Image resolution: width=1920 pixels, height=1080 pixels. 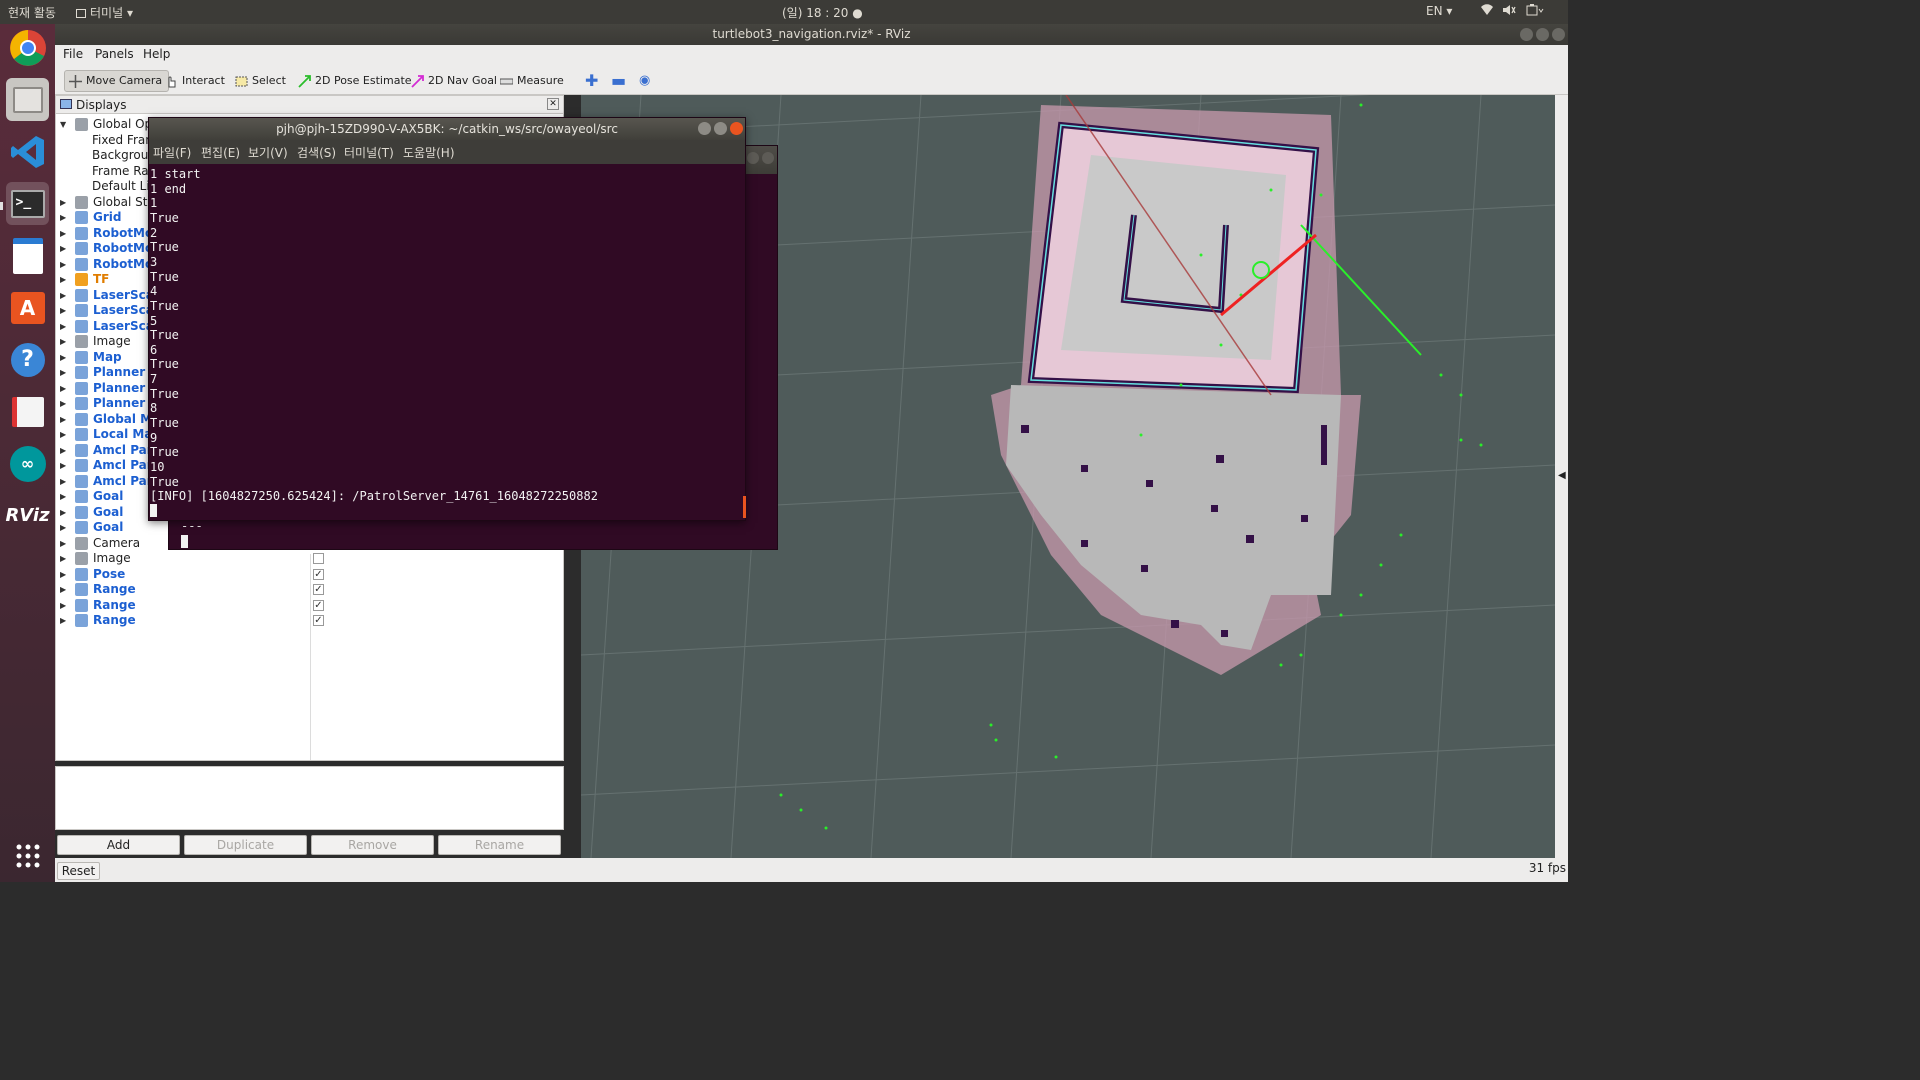 What do you see at coordinates (736, 128) in the screenshot?
I see `terminal-close-button` at bounding box center [736, 128].